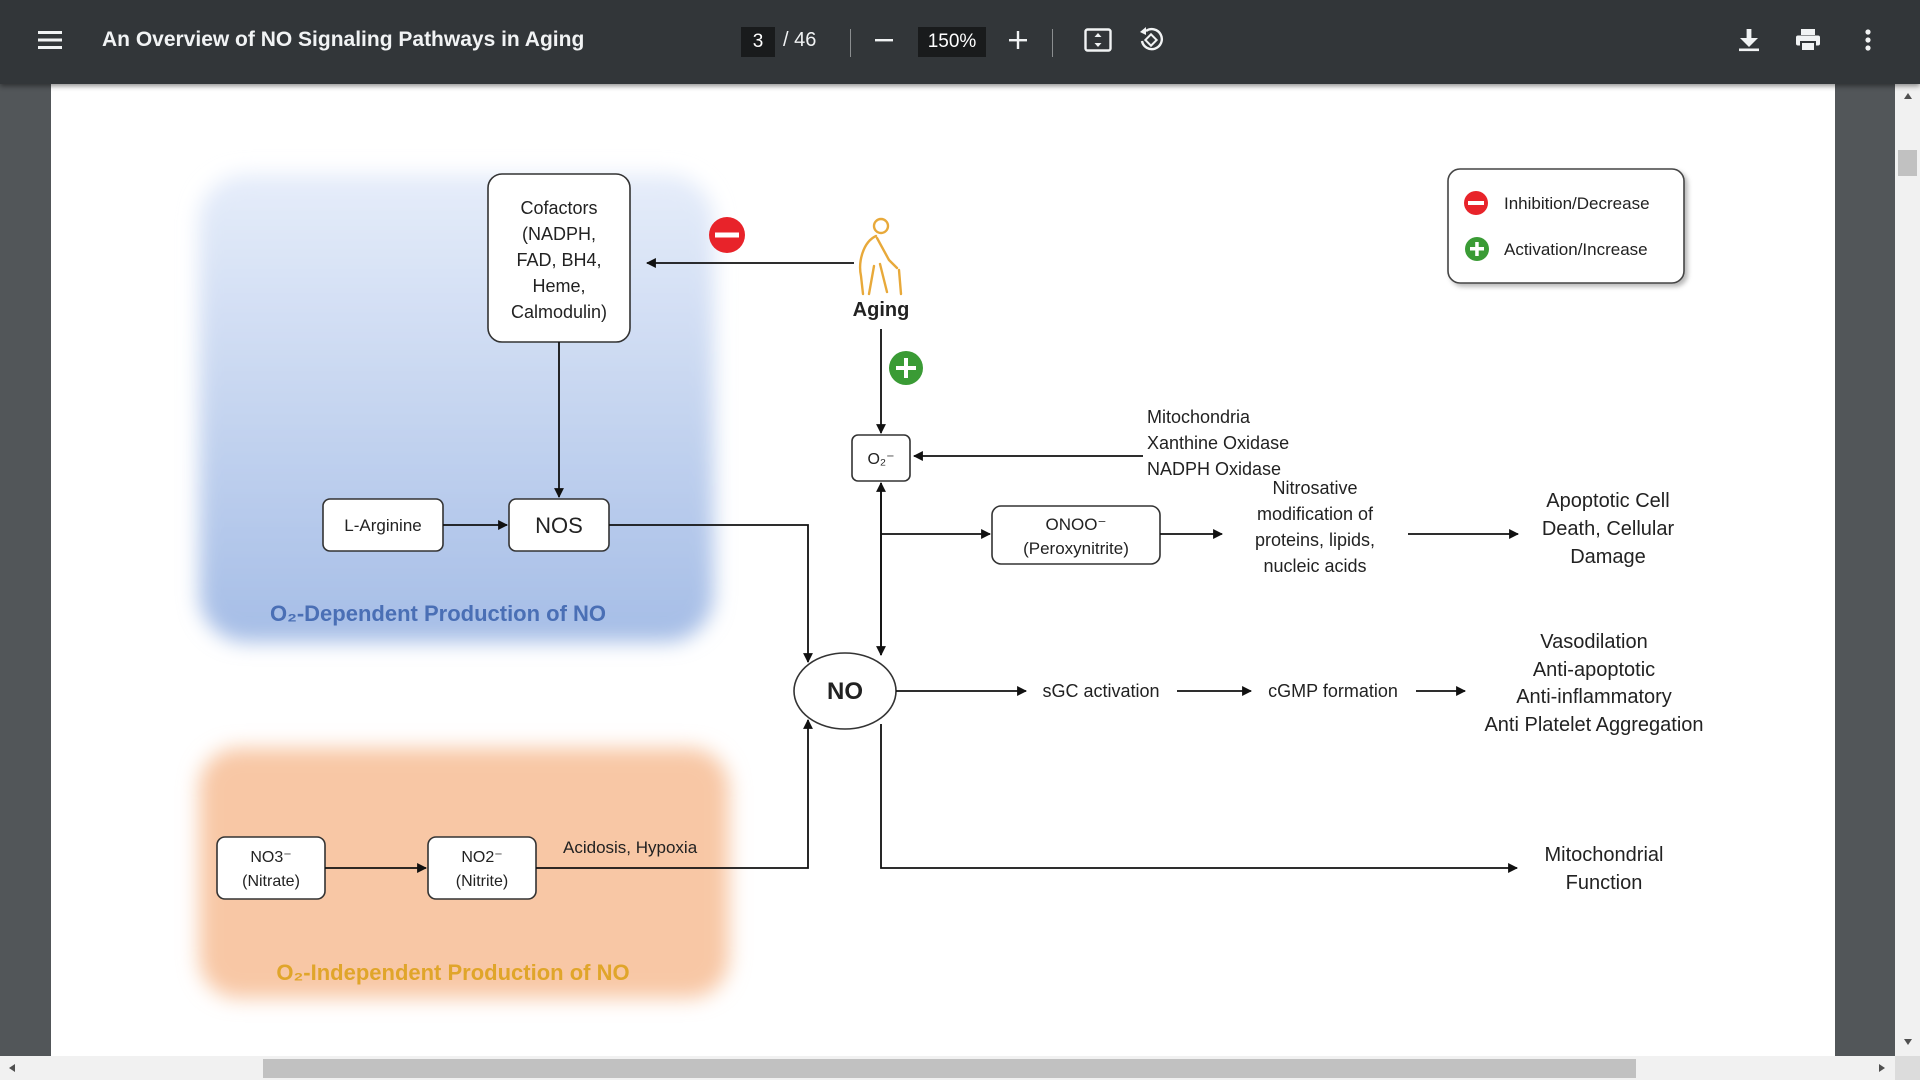 This screenshot has height=1080, width=1920. I want to click on apoptotic-line: Damage, so click(1608, 557).